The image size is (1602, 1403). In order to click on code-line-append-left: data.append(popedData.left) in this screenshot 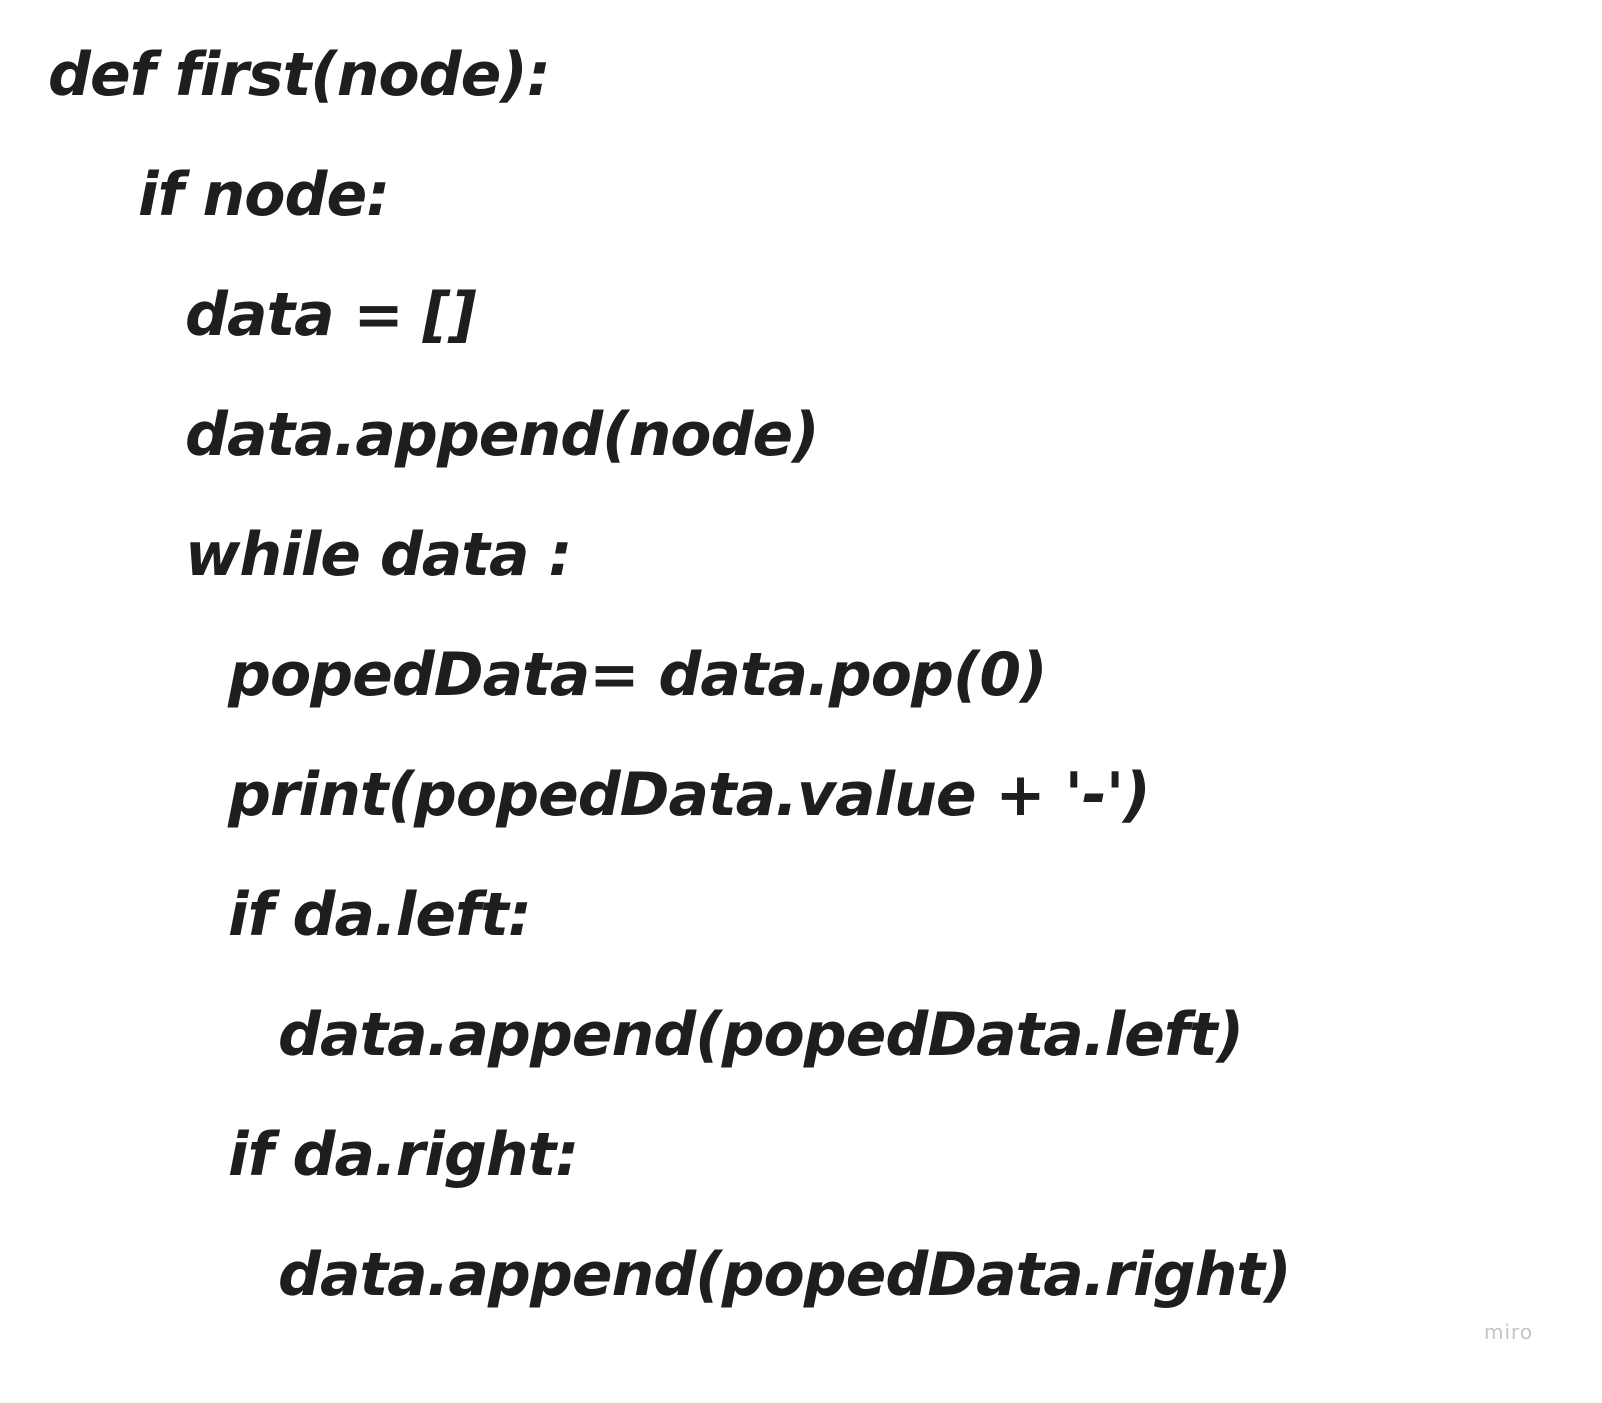, I will do `click(761, 1035)`.